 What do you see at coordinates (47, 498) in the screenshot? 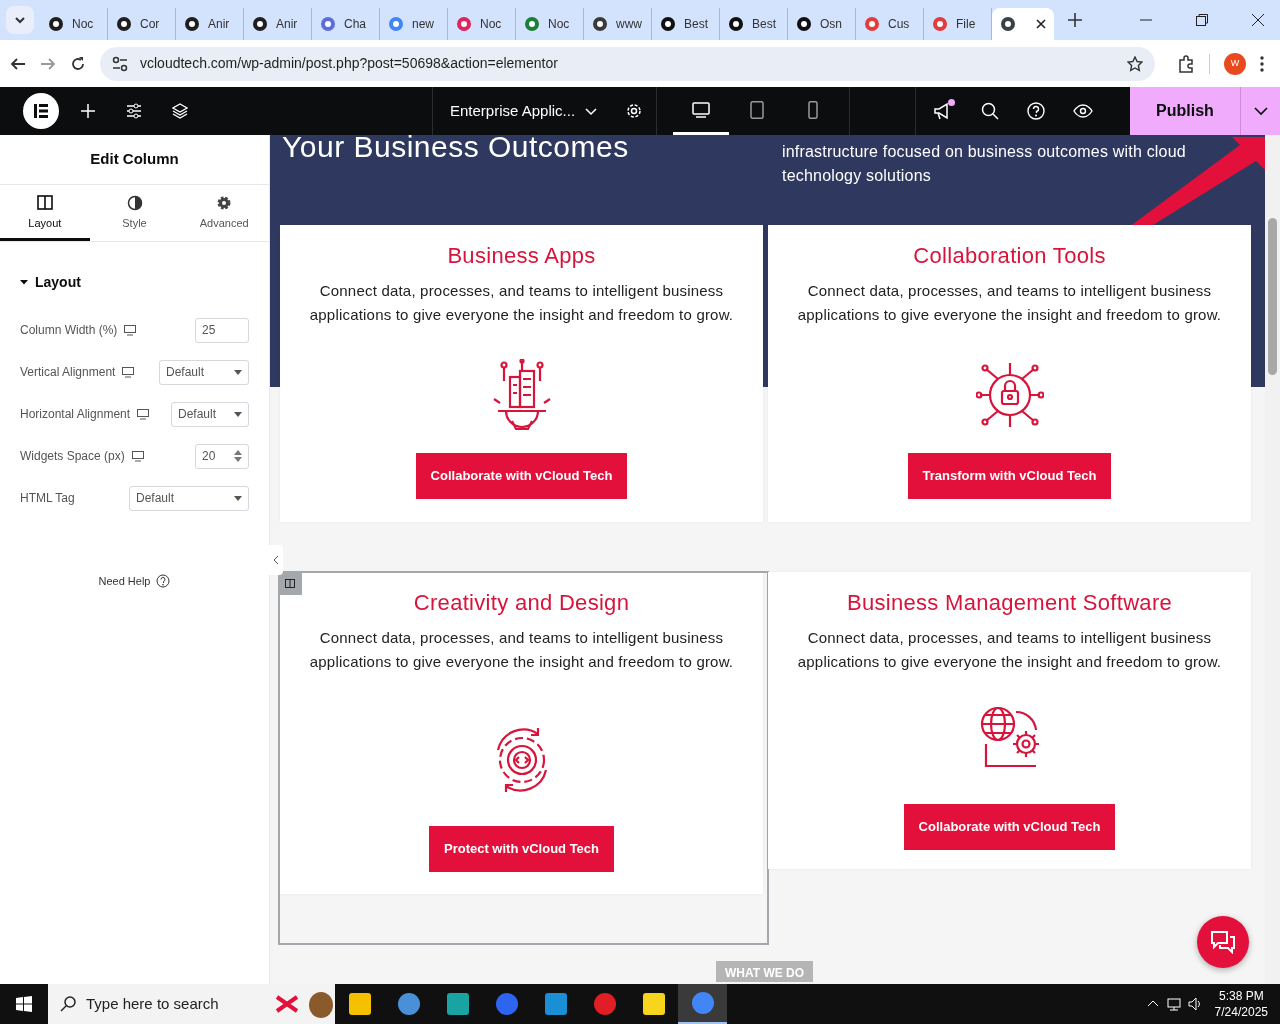
I see `field-label: HTML Tag` at bounding box center [47, 498].